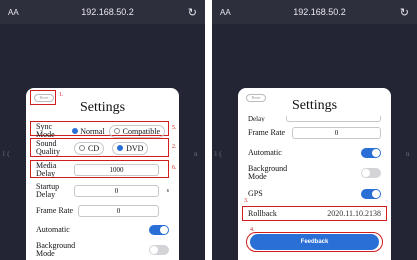 The height and width of the screenshot is (260, 417). Describe the element at coordinates (92, 131) in the screenshot. I see `sync-mode-normal-label: Normal` at that location.